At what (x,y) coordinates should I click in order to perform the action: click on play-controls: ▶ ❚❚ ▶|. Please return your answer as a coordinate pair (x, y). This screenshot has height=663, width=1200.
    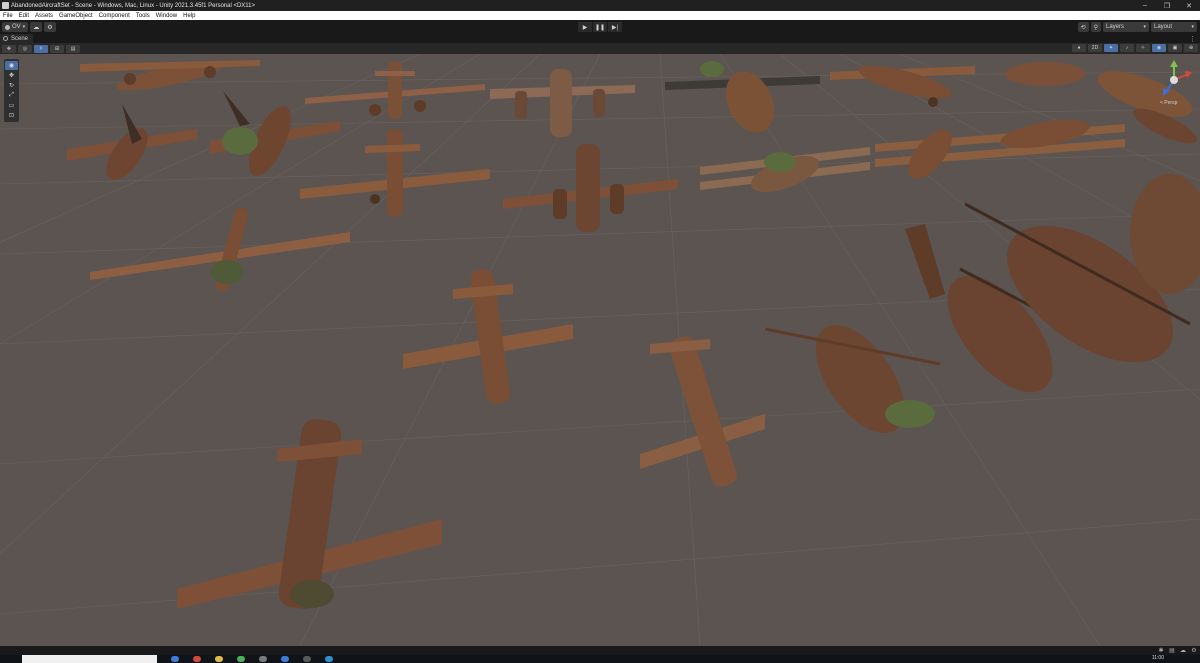
    Looking at the image, I should click on (600, 27).